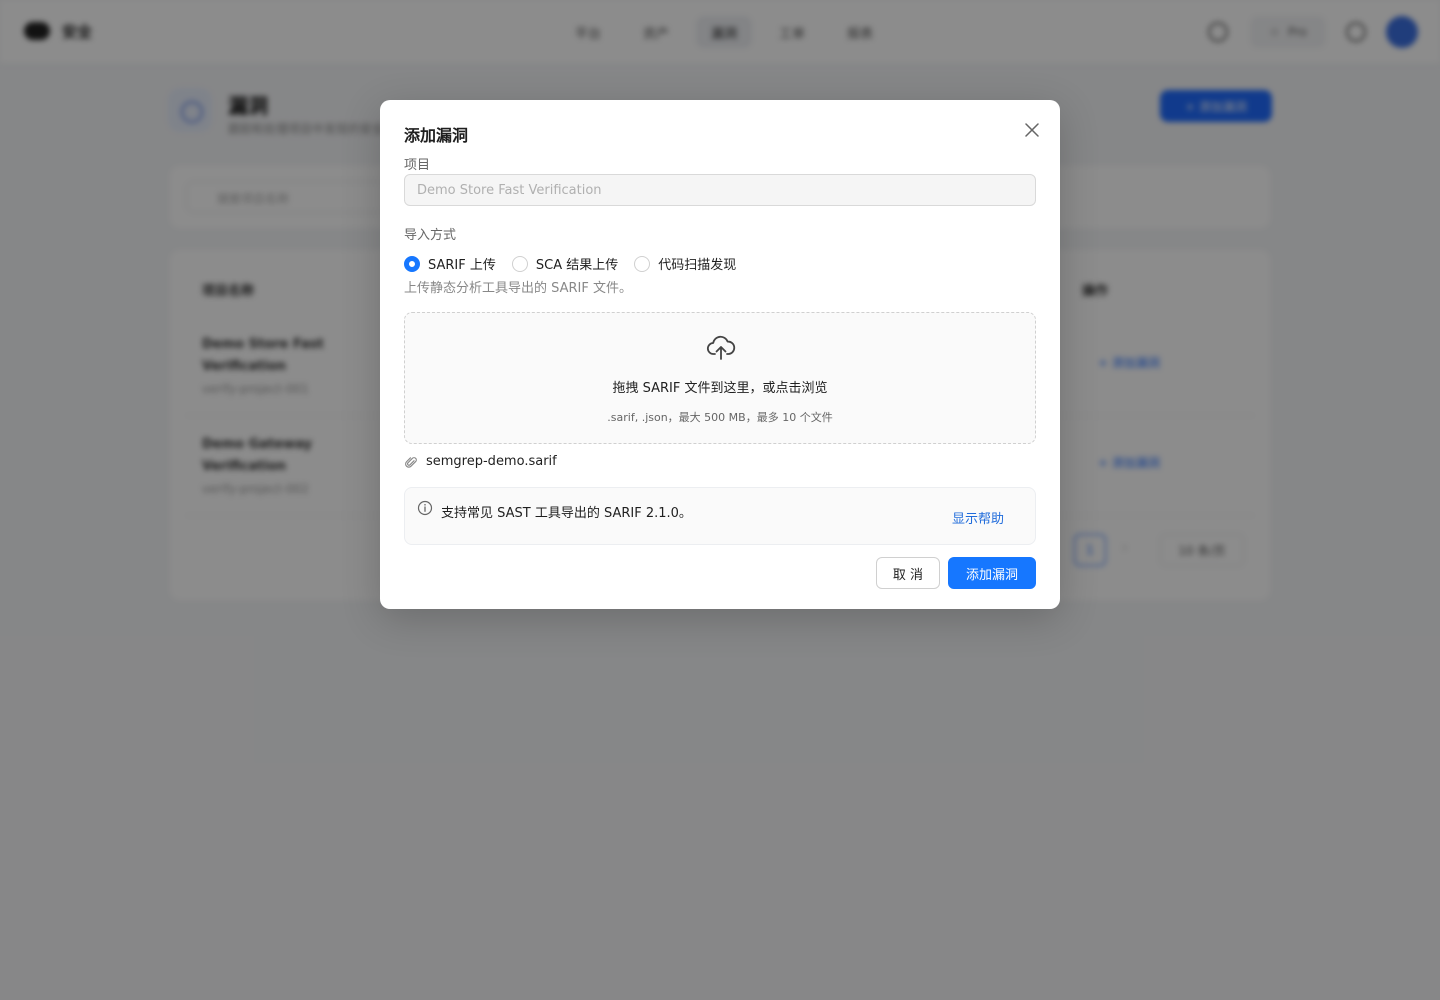 The width and height of the screenshot is (1440, 1000). Describe the element at coordinates (417, 165) in the screenshot. I see `project-label: 项目` at that location.